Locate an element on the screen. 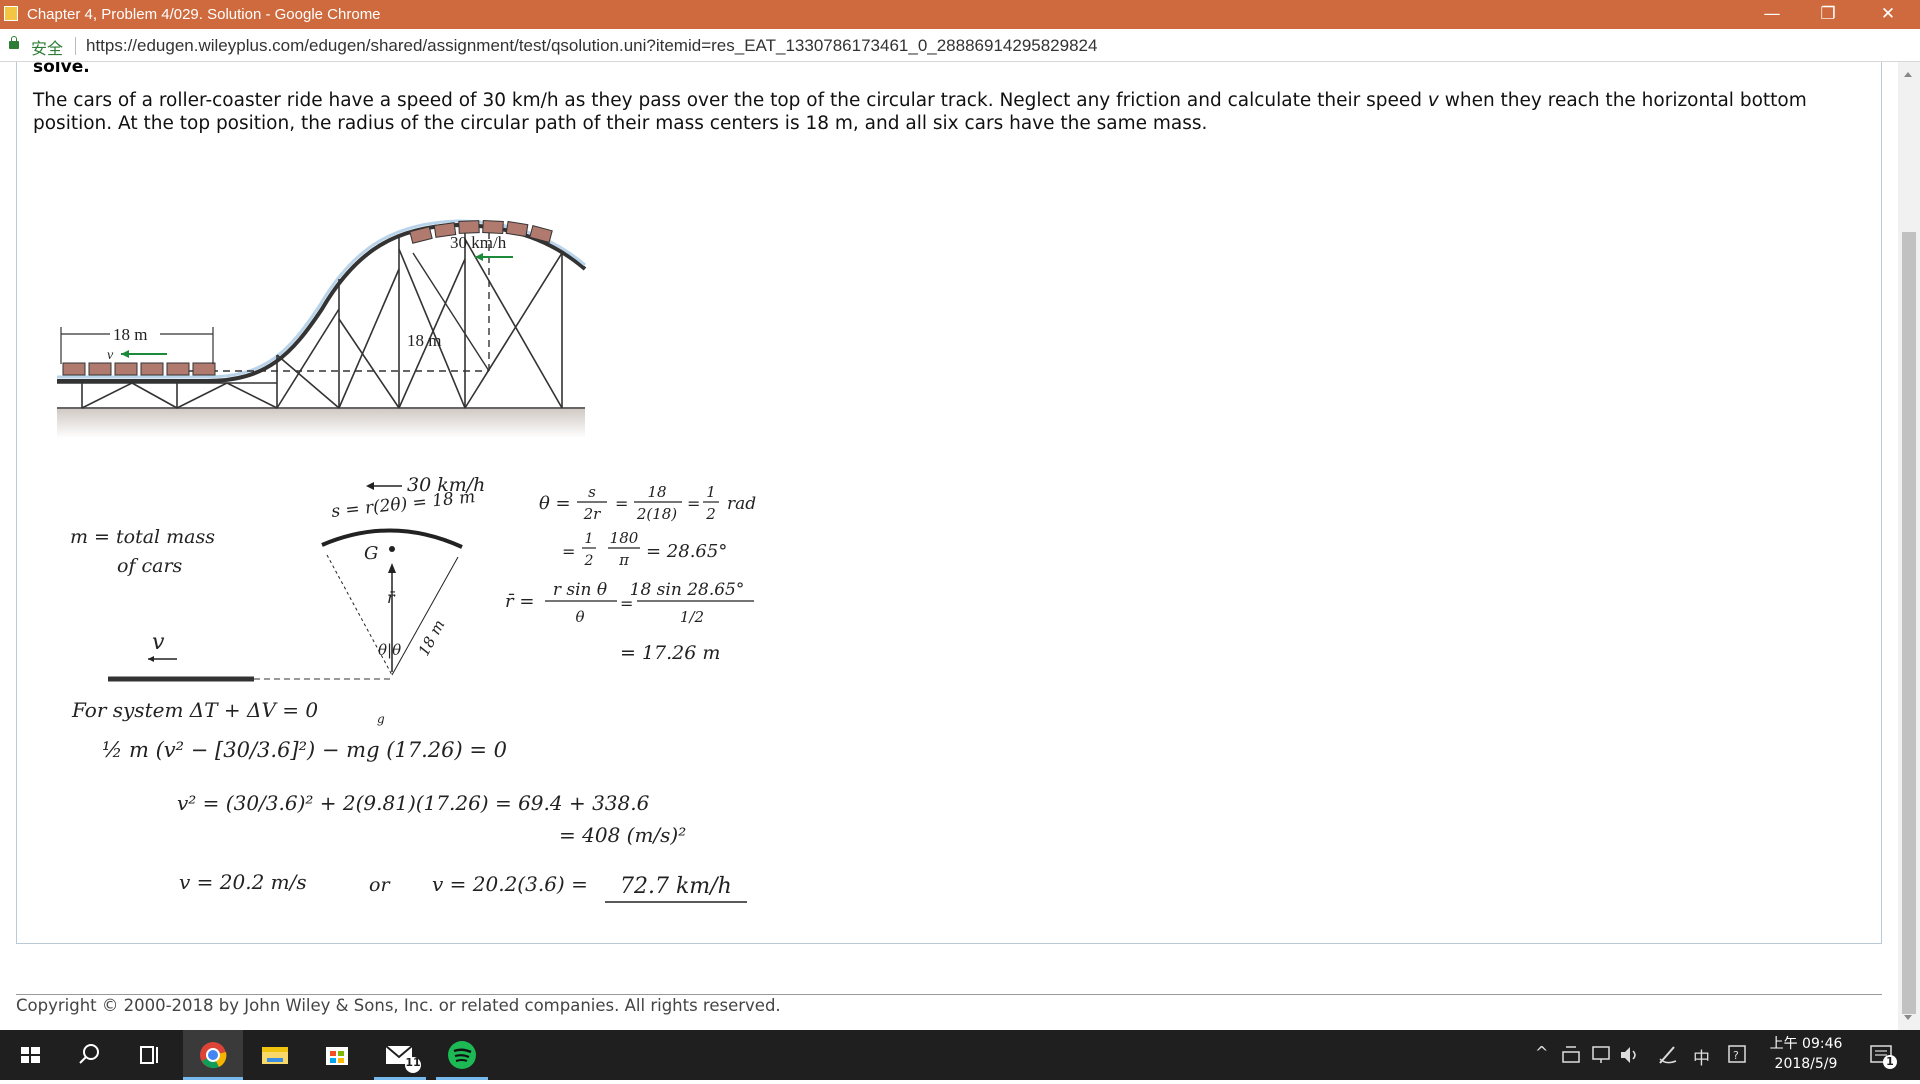 The height and width of the screenshot is (1084, 1920). v-squared-result: = 408 (m/s)² is located at coordinates (622, 835).